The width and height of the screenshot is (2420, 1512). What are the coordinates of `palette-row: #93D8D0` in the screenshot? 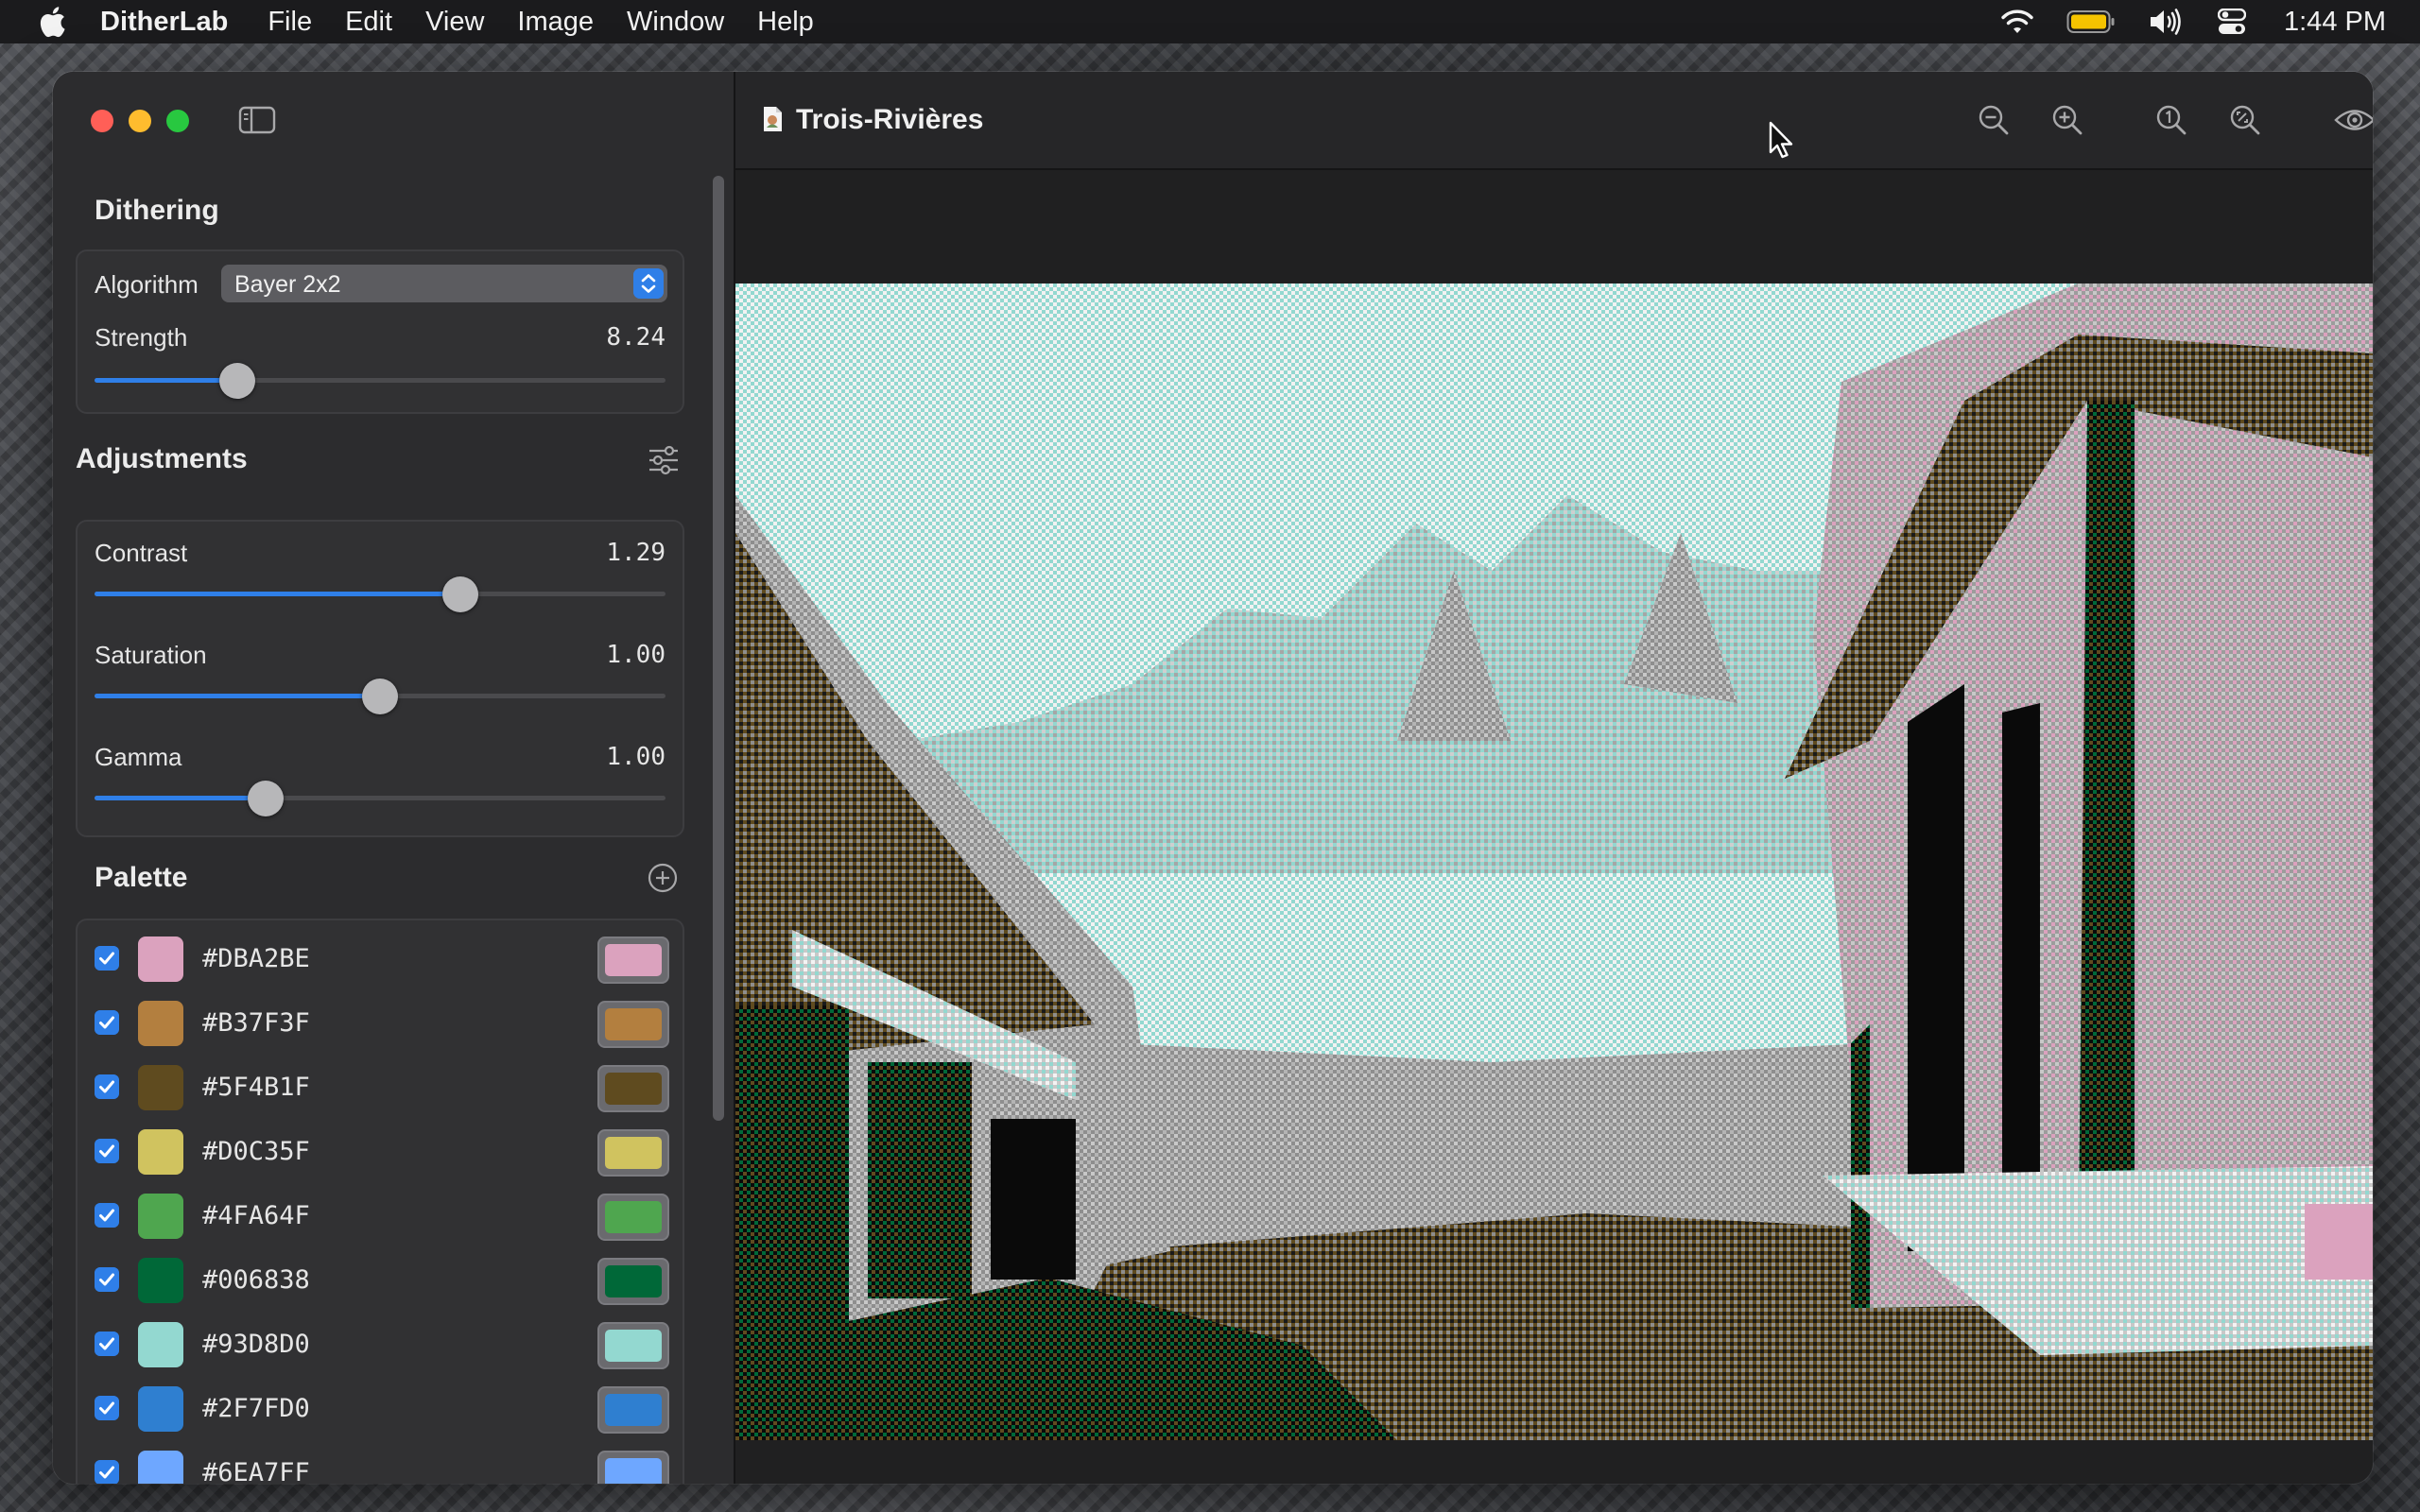 It's located at (380, 1343).